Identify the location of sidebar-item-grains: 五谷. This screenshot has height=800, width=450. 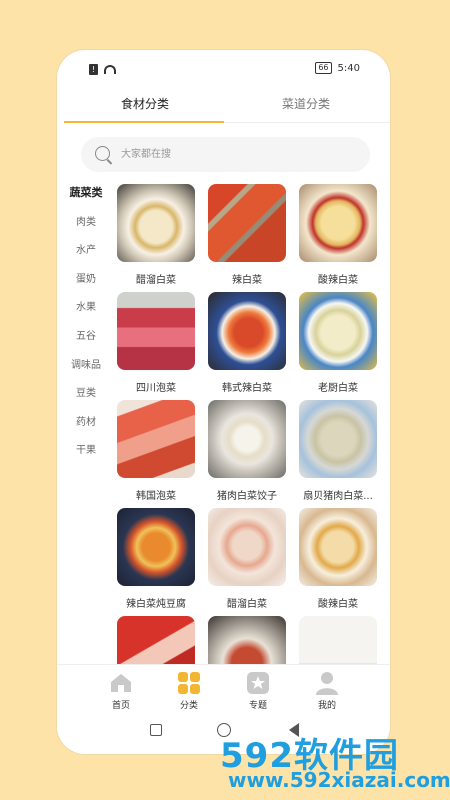
(86, 334).